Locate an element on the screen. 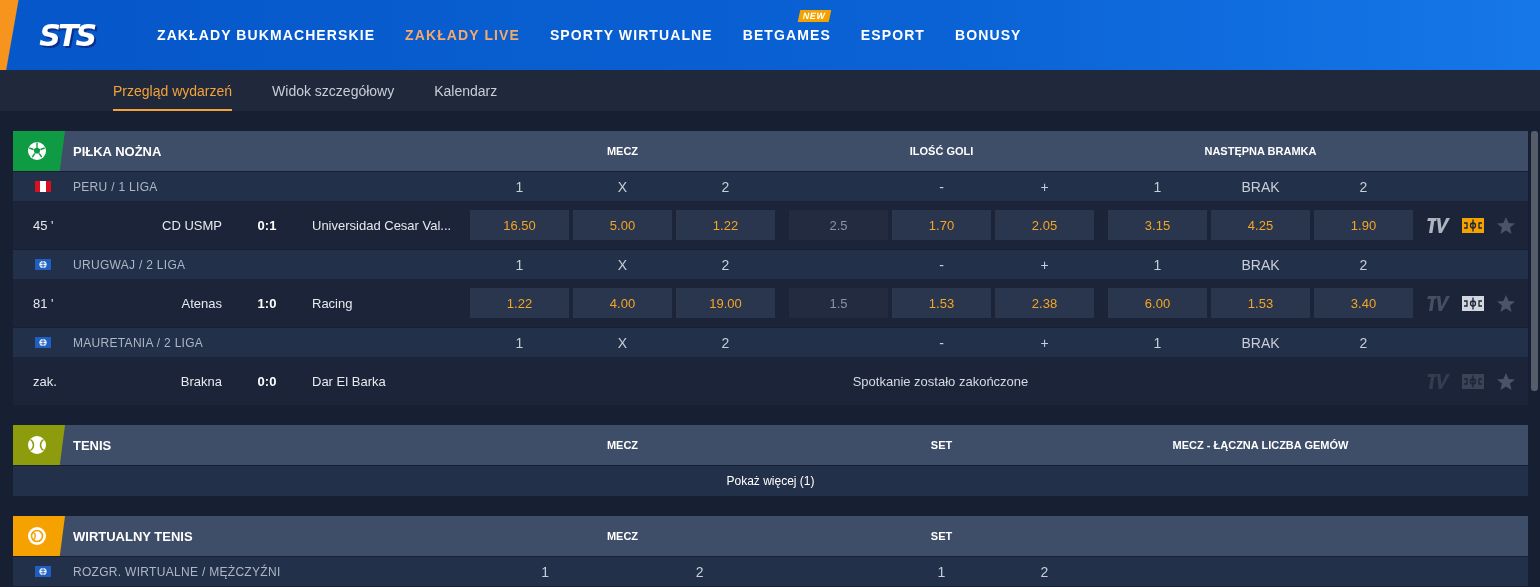  section-header: PIŁKA NOŻNA MECZ ILOŚĆ GOLI NASTĘPNA BRAMKA is located at coordinates (770, 151).